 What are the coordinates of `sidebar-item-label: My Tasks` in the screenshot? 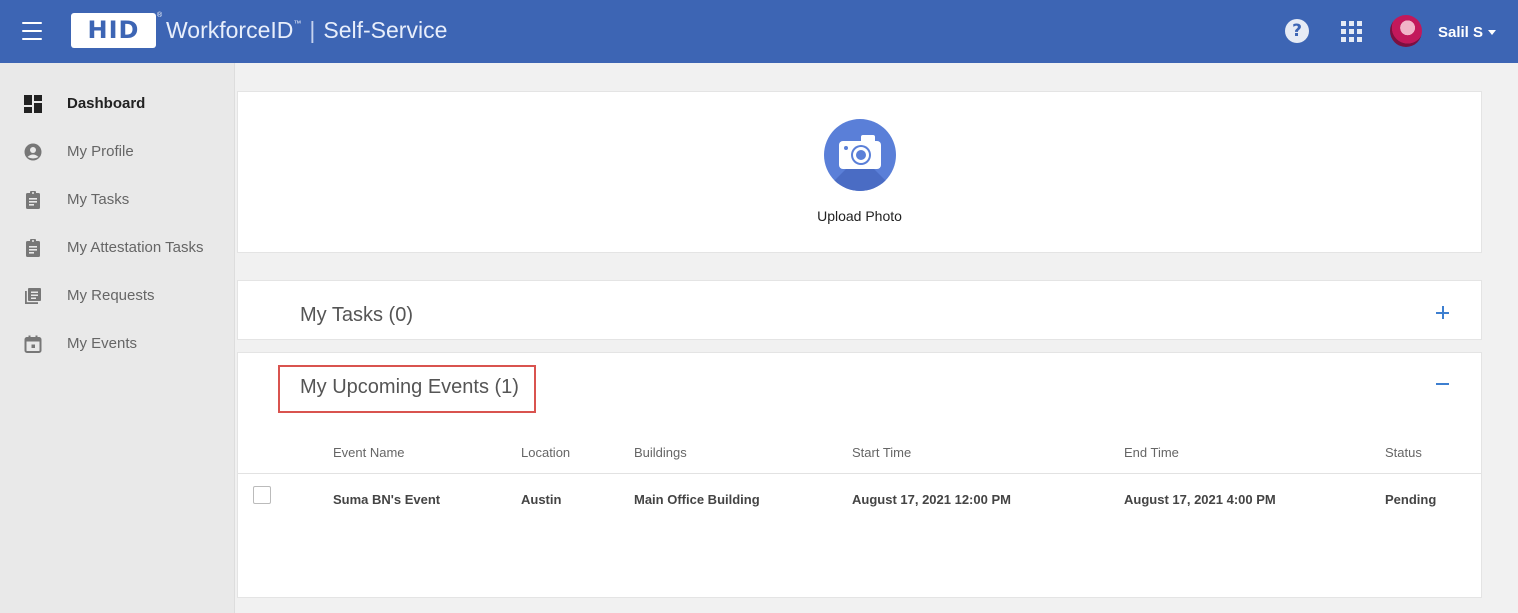 It's located at (98, 199).